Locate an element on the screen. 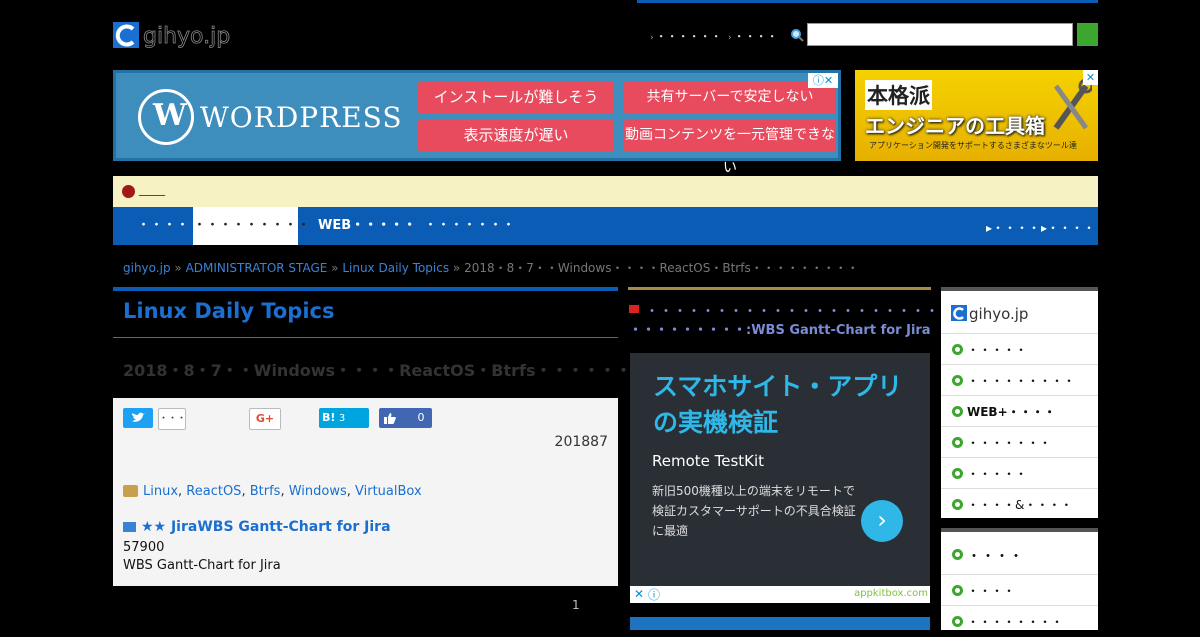  tag-link: ReactOS is located at coordinates (213, 491).